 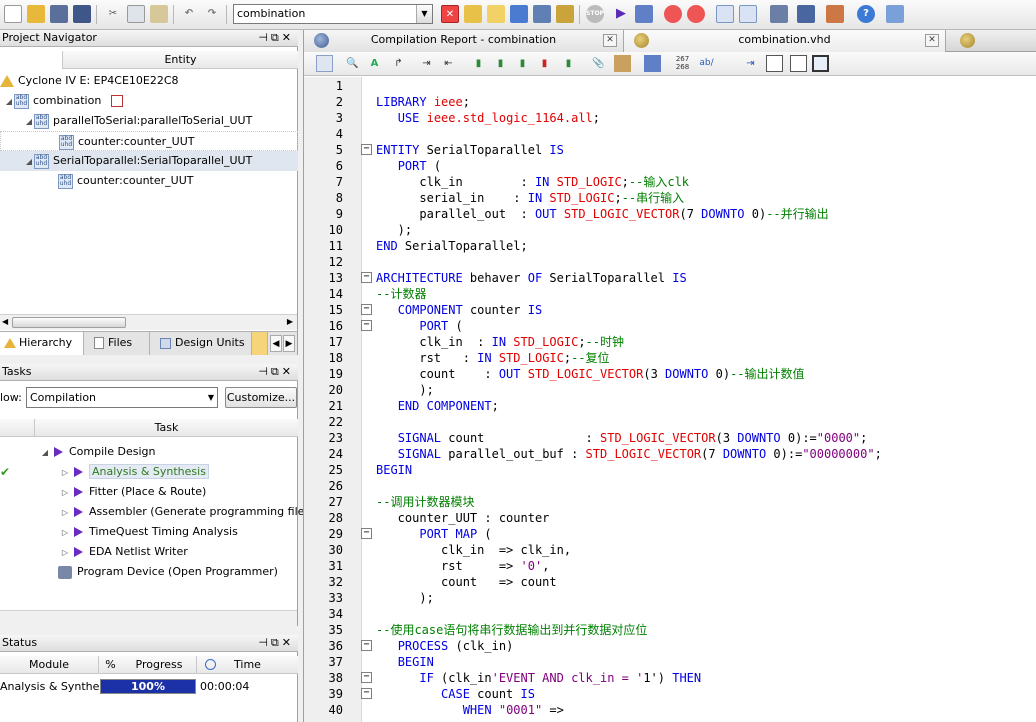 I want to click on tree-row-counter-2: abd uhd counter:counter_UUT, so click(x=149, y=181).